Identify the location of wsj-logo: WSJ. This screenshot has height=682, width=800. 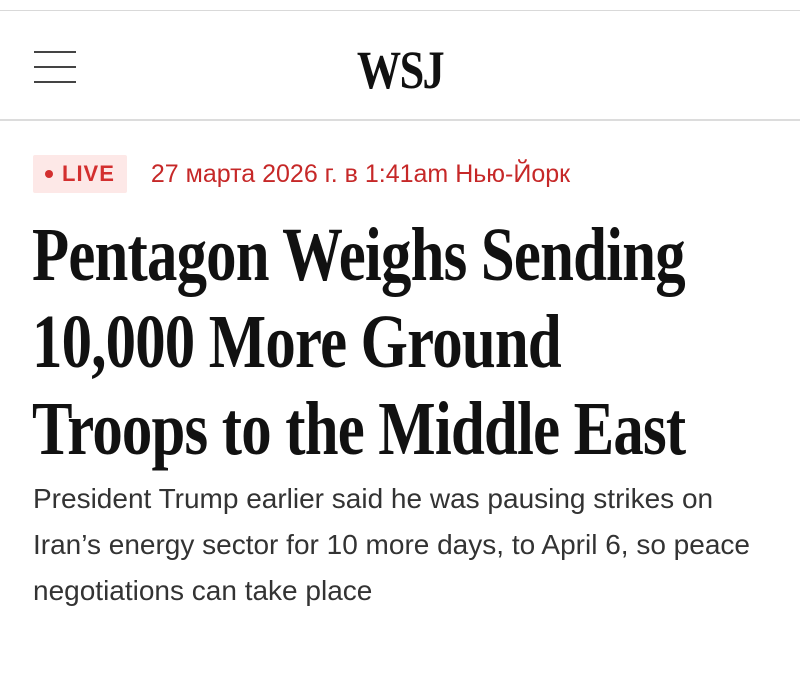
(400, 70).